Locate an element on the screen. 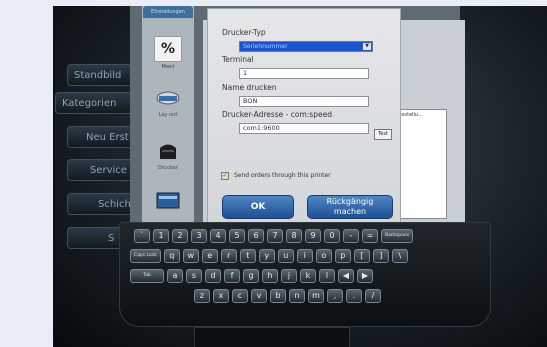  keyboard-base is located at coordinates (272, 337).